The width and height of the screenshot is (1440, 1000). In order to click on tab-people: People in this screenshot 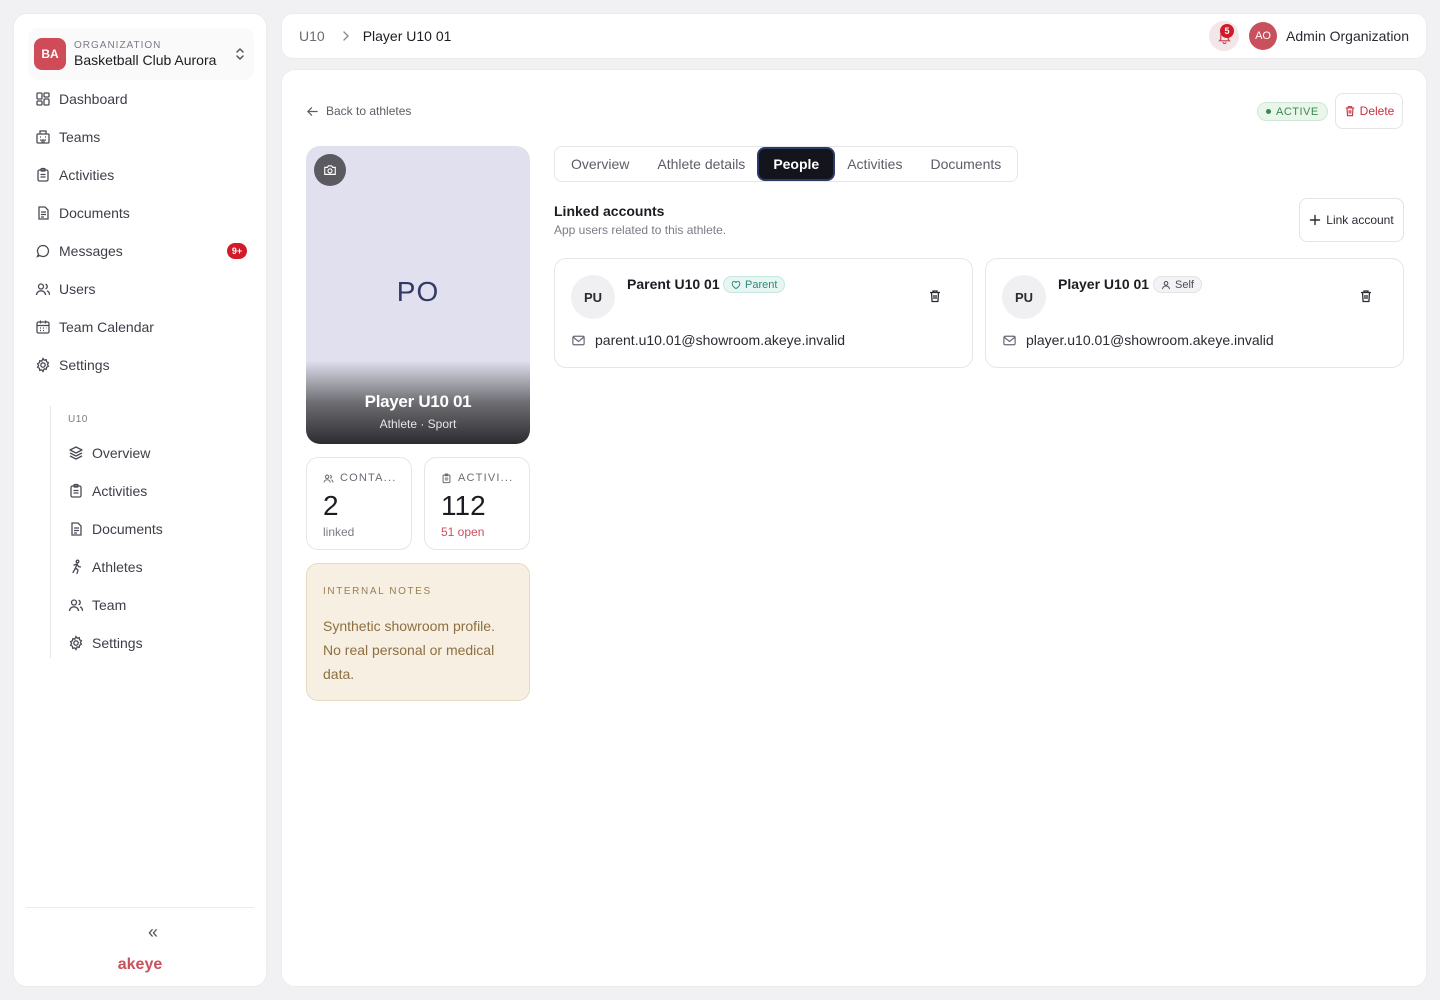, I will do `click(796, 164)`.